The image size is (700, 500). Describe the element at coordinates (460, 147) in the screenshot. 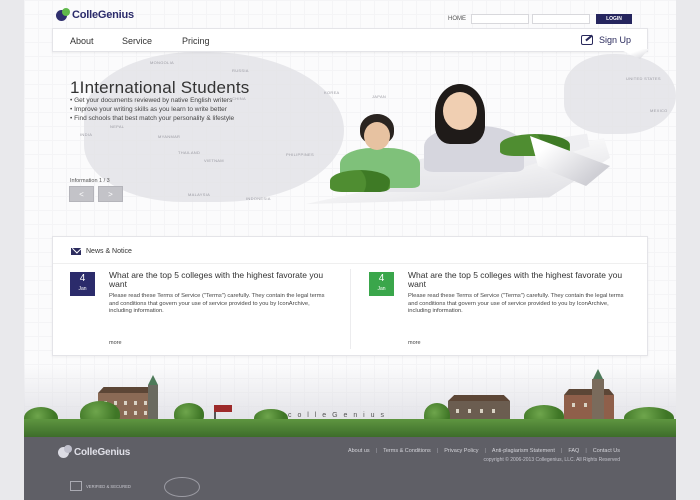

I see `hero-photo` at that location.